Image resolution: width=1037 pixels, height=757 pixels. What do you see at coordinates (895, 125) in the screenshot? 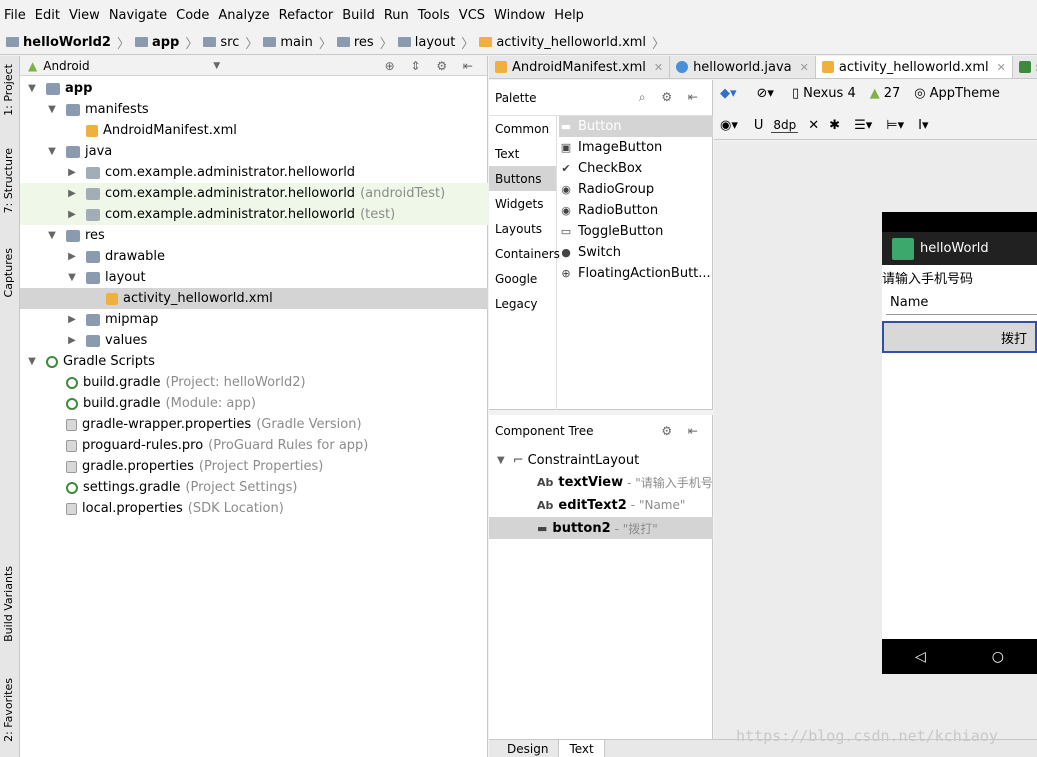
I see `align-icon: ⊨▾` at bounding box center [895, 125].